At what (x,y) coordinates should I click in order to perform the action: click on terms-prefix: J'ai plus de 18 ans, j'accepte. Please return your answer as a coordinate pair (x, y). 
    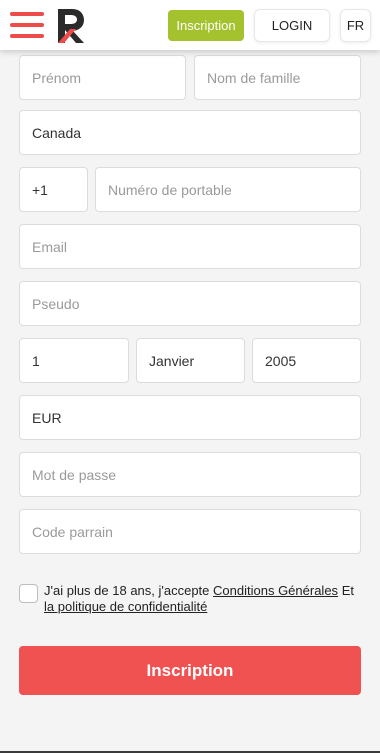
    Looking at the image, I should click on (127, 590).